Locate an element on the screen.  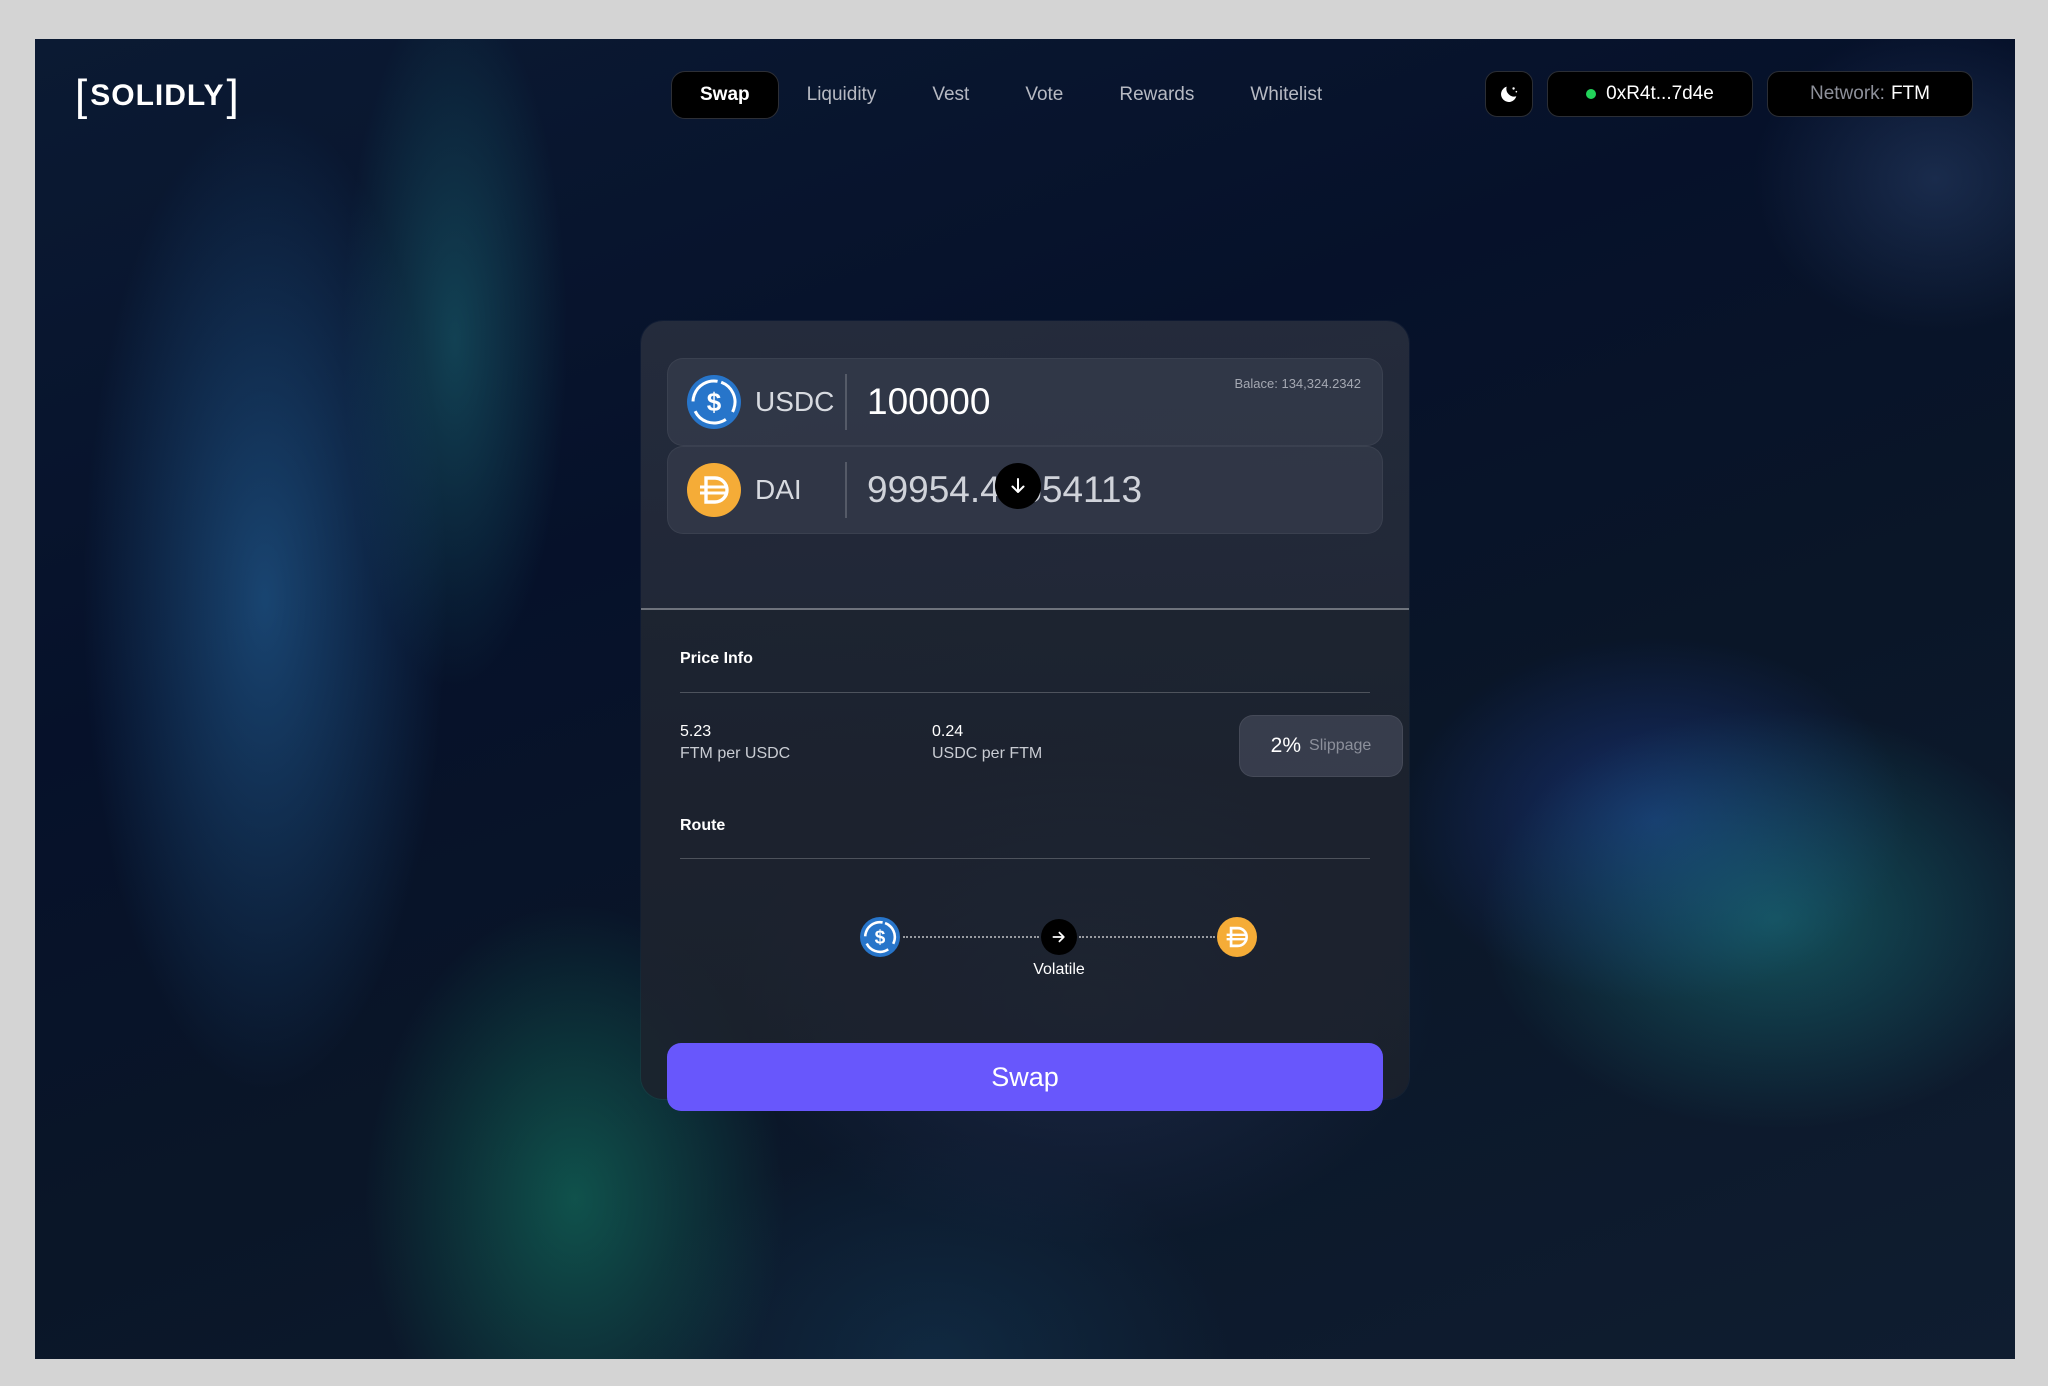
rate2-value: 0.24 is located at coordinates (948, 731).